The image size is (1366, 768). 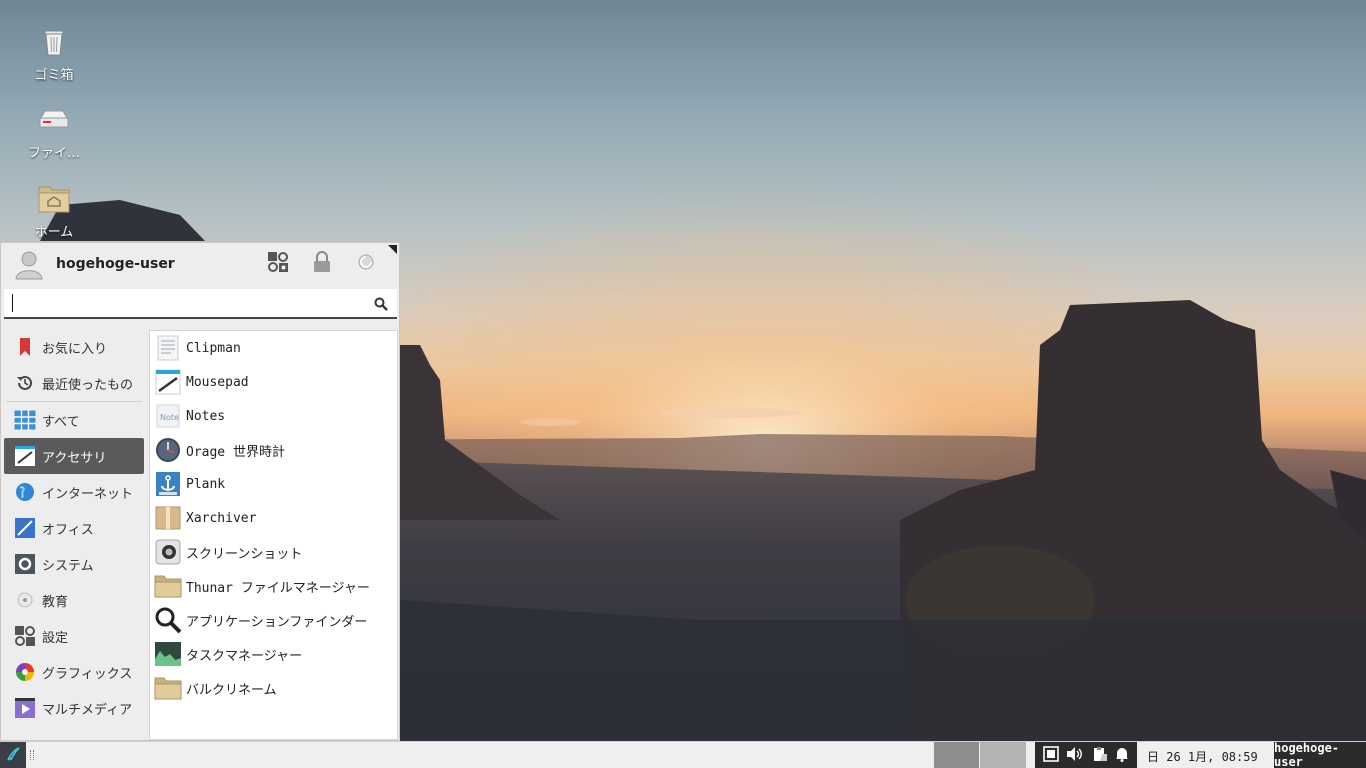 I want to click on office-icon, so click(x=25, y=528).